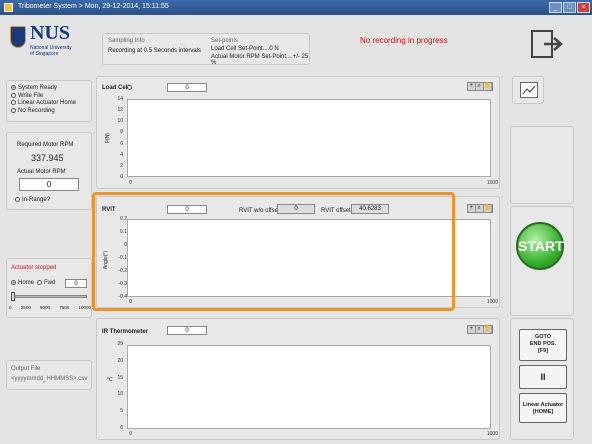 This screenshot has width=592, height=444. I want to click on exit-icon, so click(548, 44).